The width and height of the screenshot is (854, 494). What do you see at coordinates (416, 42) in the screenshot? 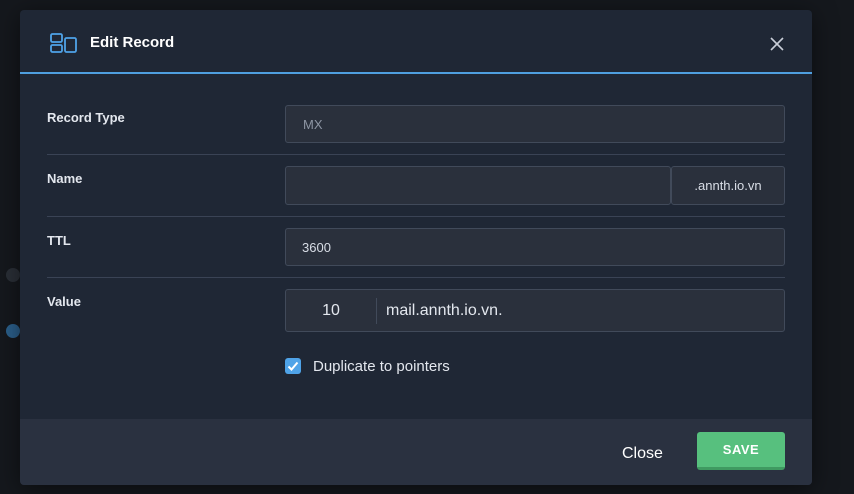
I see `dialog-header: Edit Record` at bounding box center [416, 42].